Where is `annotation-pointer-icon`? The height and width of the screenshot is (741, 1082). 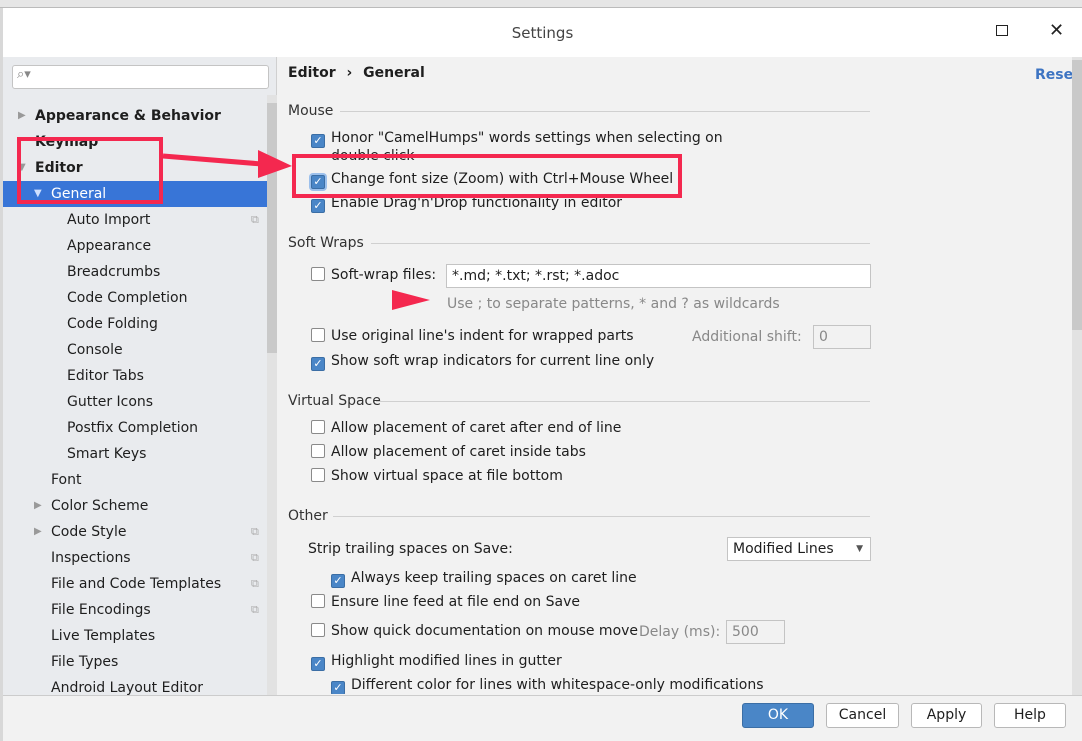 annotation-pointer-icon is located at coordinates (411, 300).